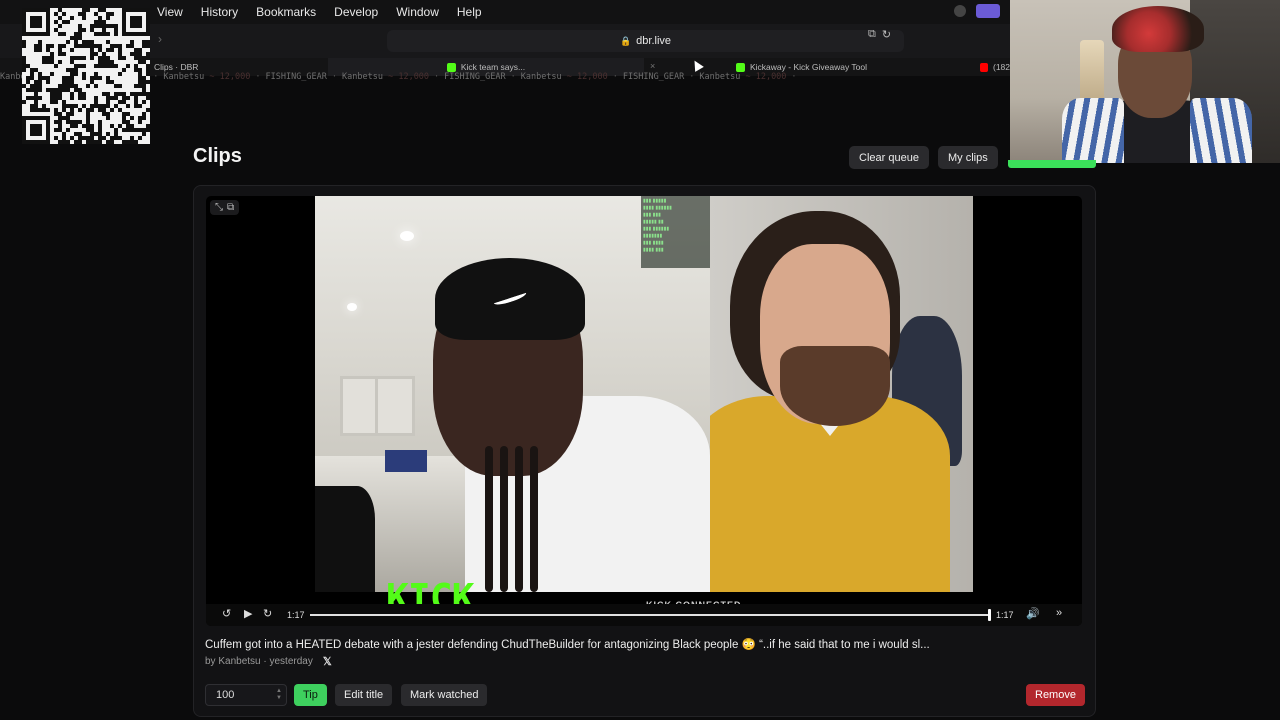 This screenshot has width=1280, height=720. I want to click on tab-label: Clips · DBR, so click(176, 67).